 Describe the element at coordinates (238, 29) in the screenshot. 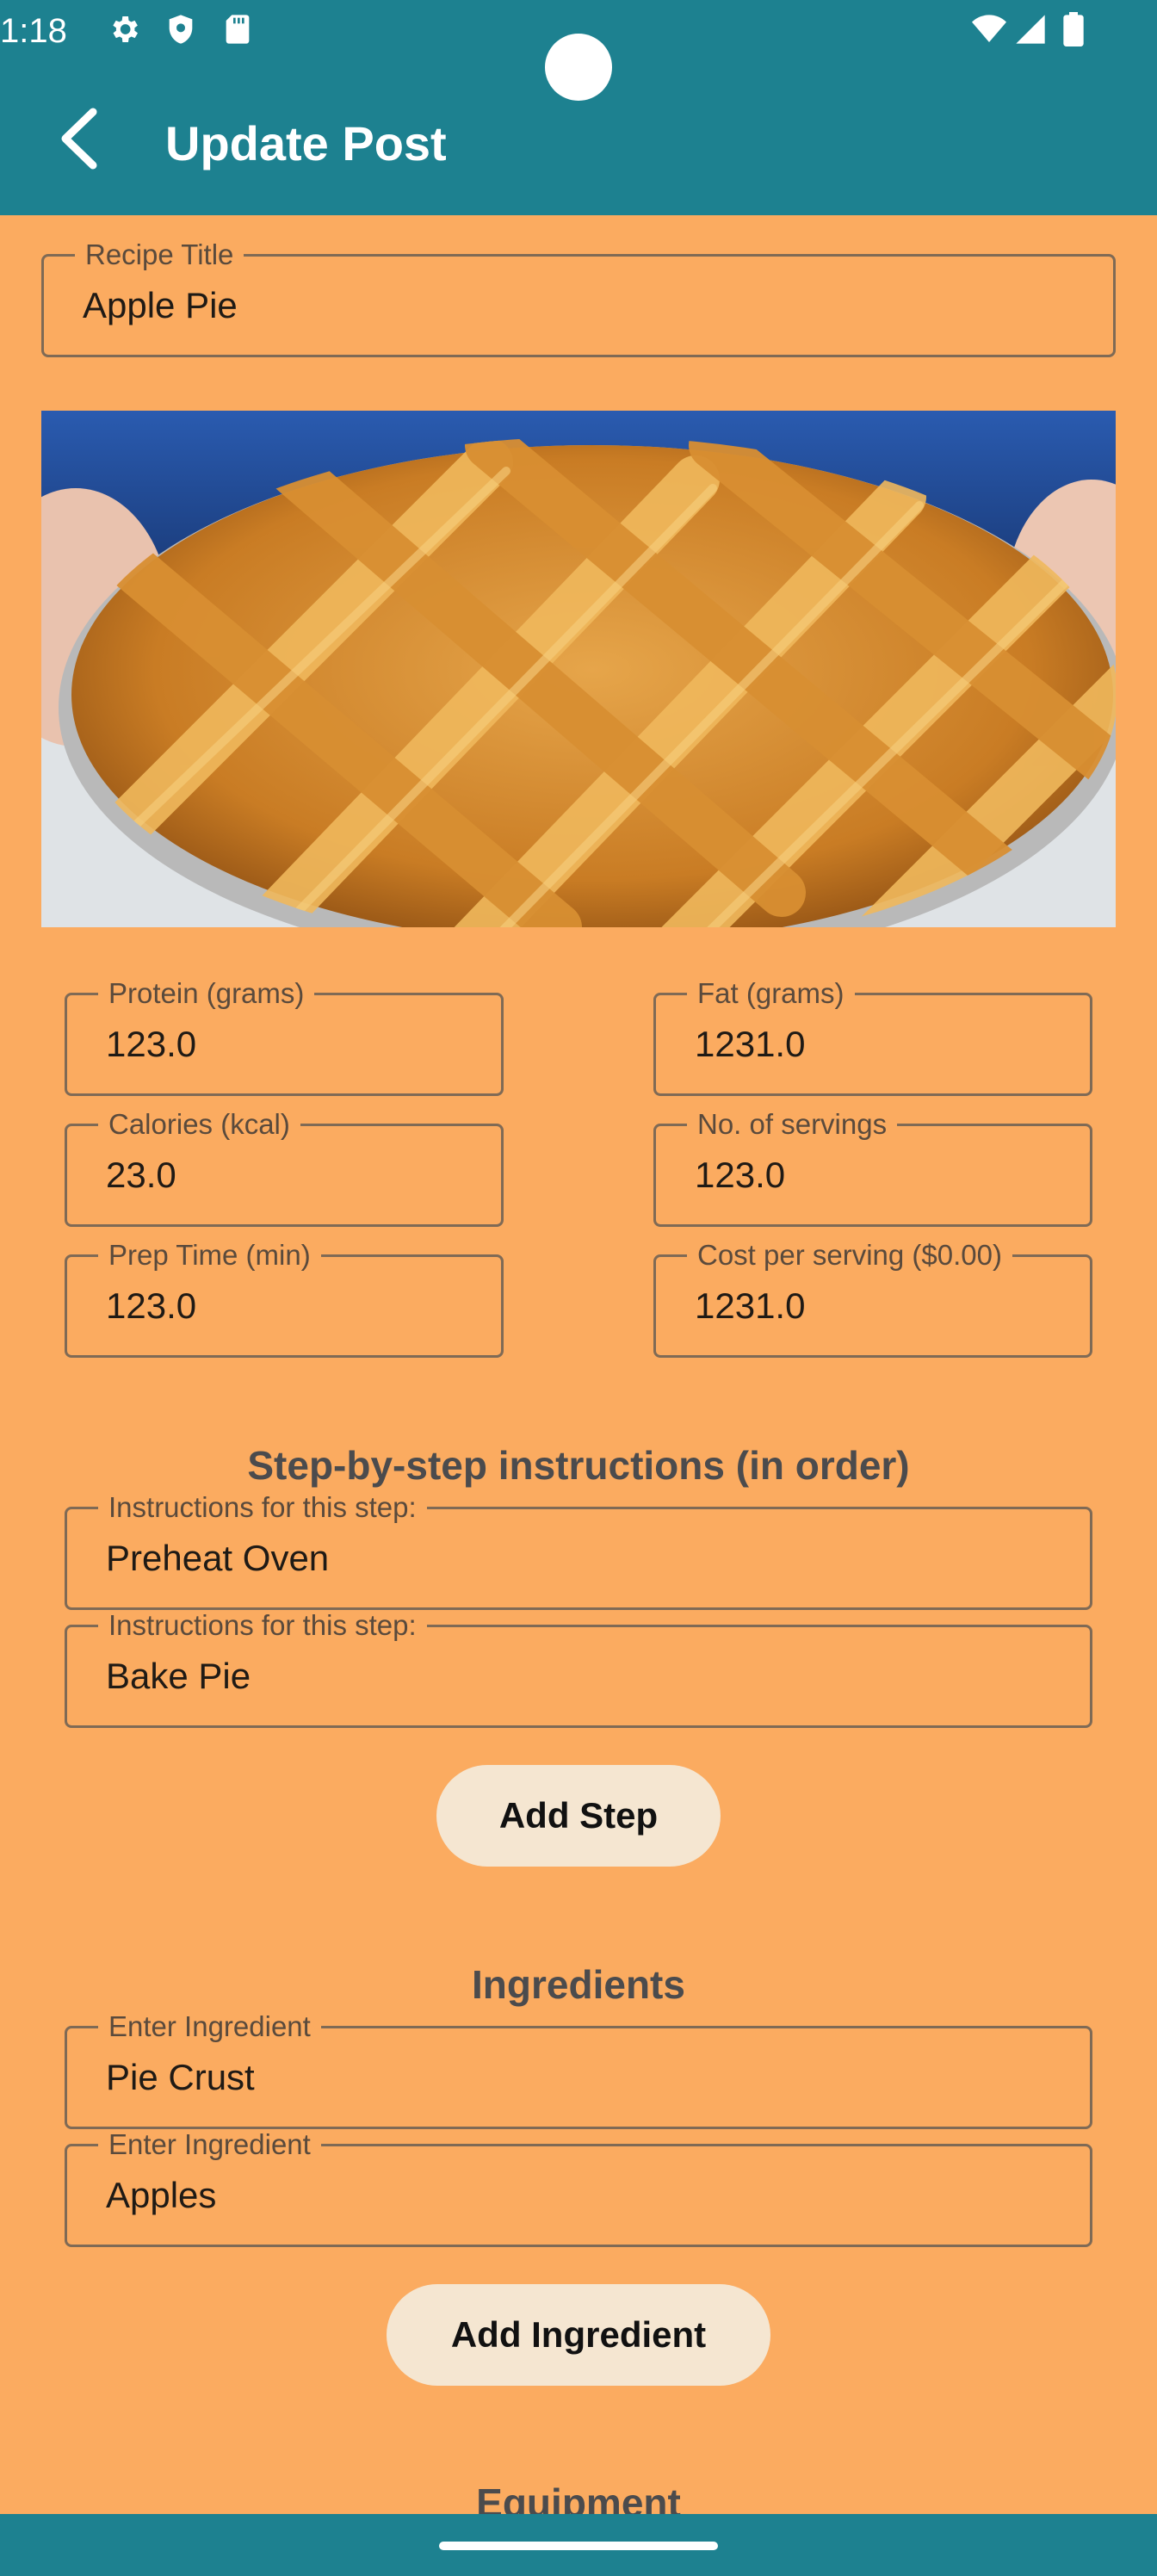

I see `sd-card-icon` at that location.